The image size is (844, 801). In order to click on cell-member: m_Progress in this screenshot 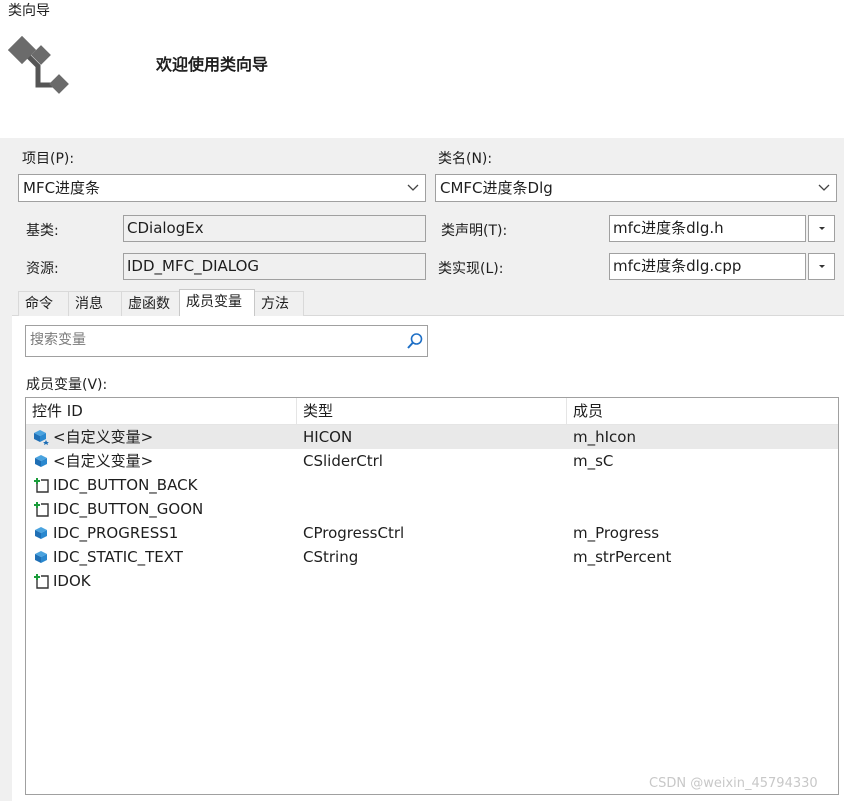, I will do `click(616, 533)`.